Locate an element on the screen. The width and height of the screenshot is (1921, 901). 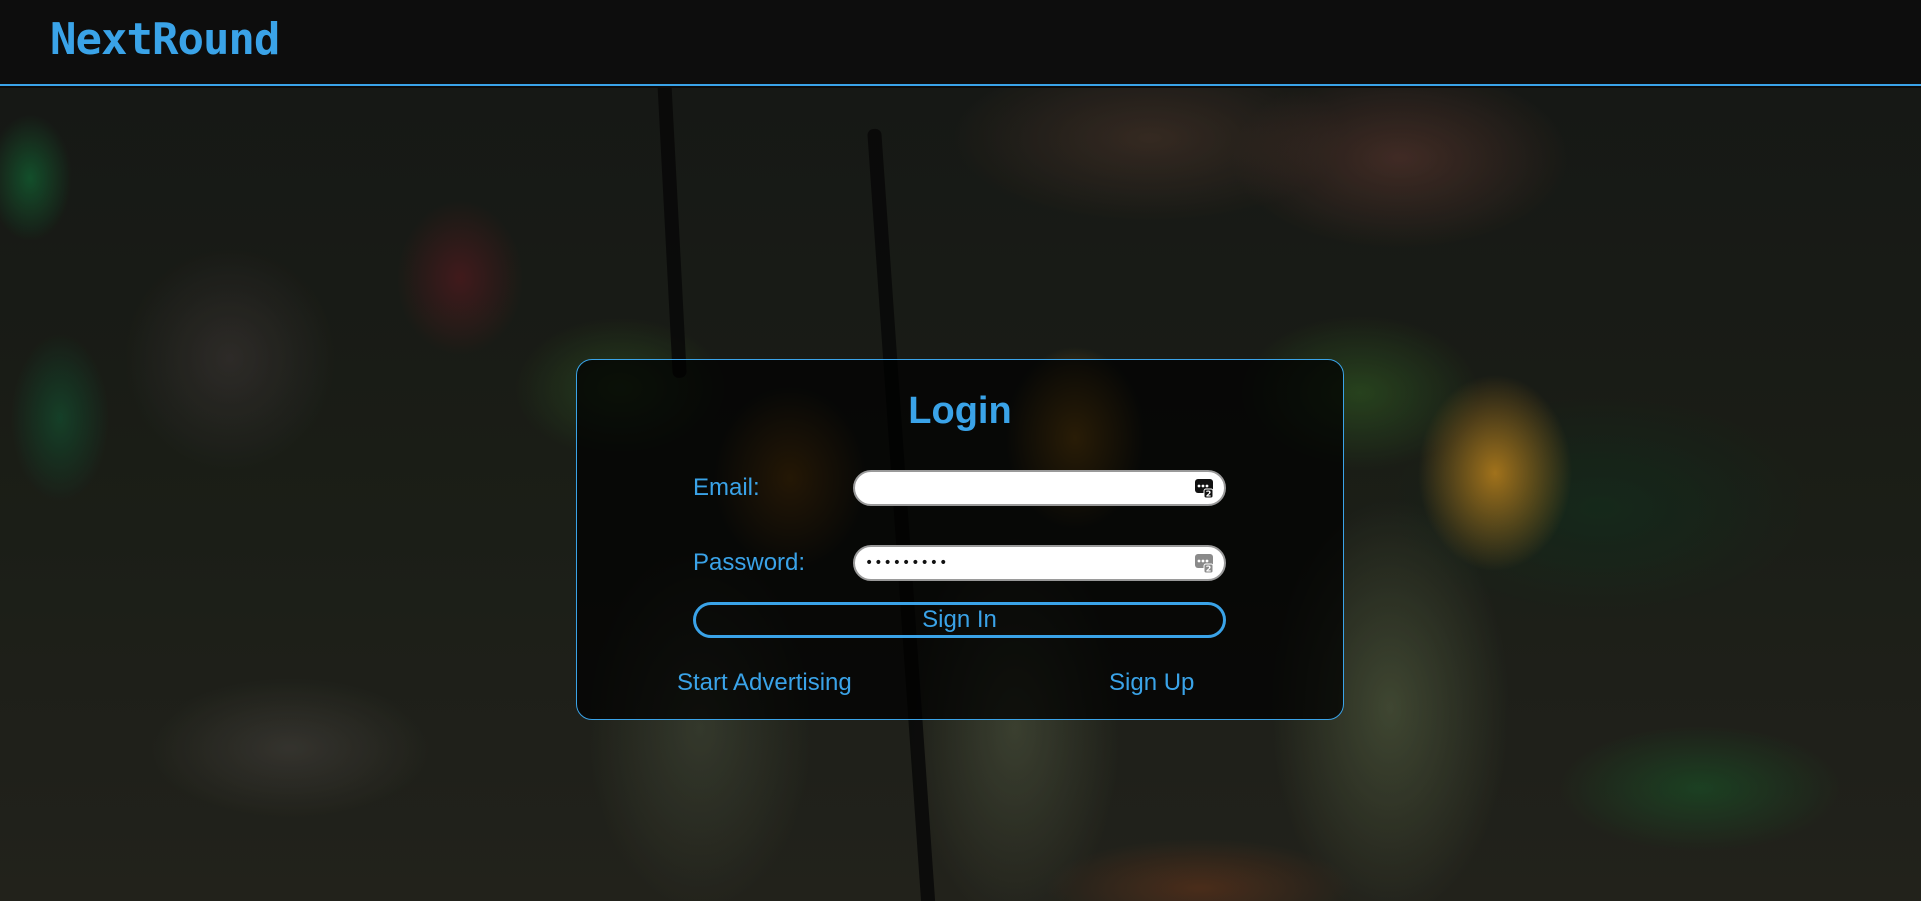
start-advertising-link: Start Advertising is located at coordinates (764, 683).